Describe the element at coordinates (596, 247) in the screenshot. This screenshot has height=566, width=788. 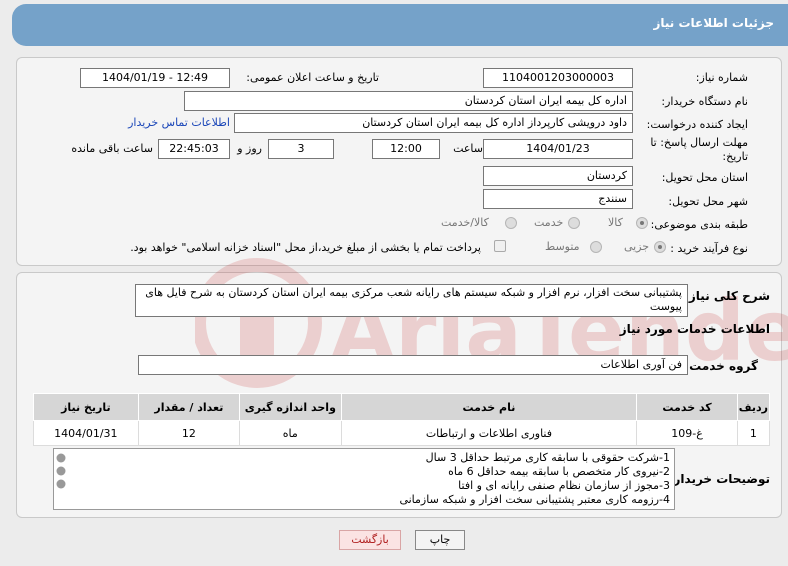
I see `process-medium-radio` at that location.